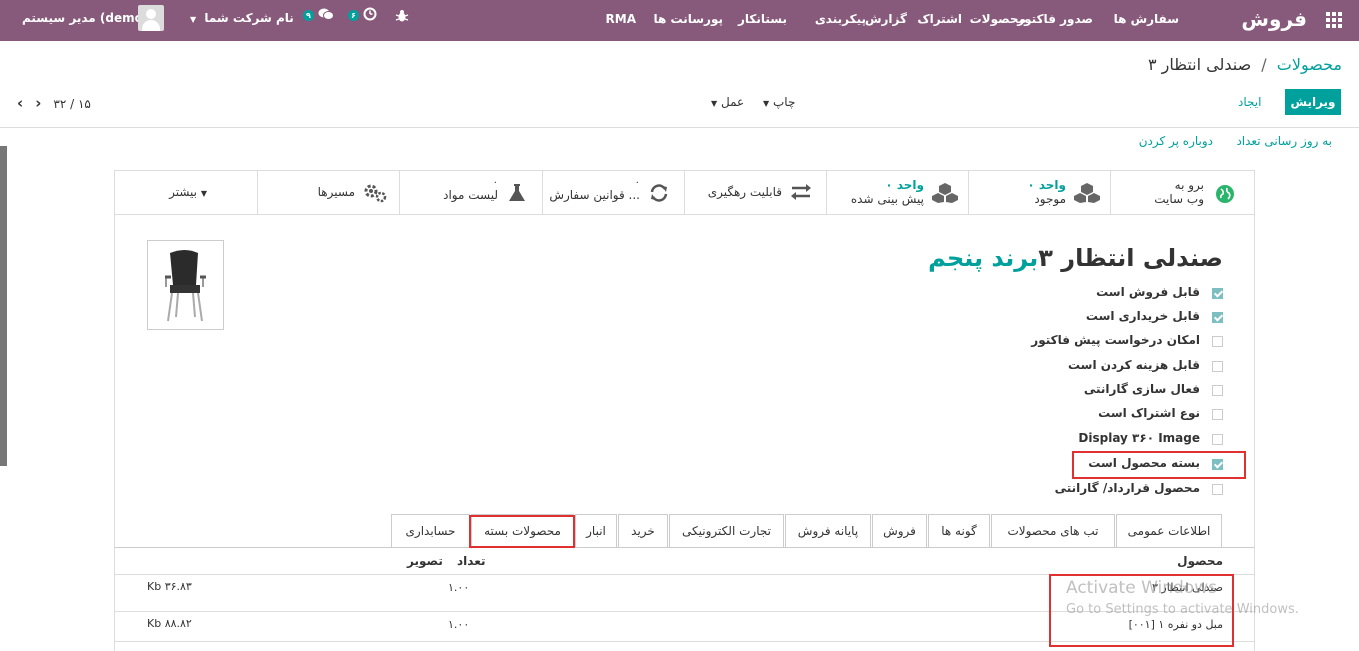 The image size is (1359, 651). What do you see at coordinates (430, 531) in the screenshot?
I see `tab-accounting: حسابداری` at bounding box center [430, 531].